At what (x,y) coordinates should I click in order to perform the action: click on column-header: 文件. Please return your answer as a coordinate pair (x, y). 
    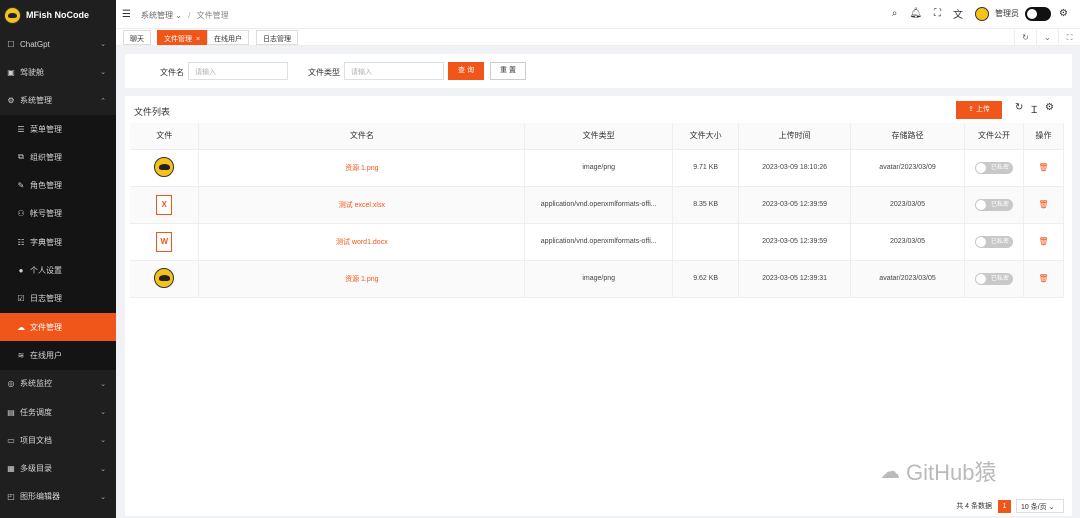
    Looking at the image, I should click on (165, 136).